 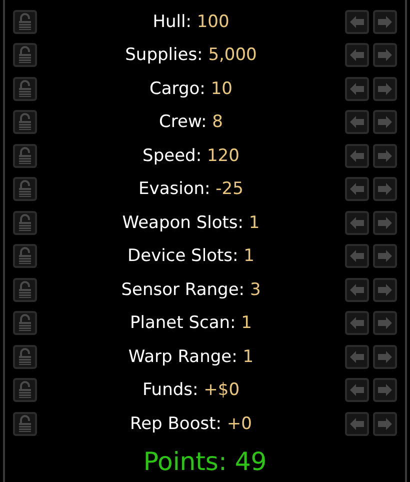 I want to click on stat-text: Device Slots: 1, so click(x=191, y=256).